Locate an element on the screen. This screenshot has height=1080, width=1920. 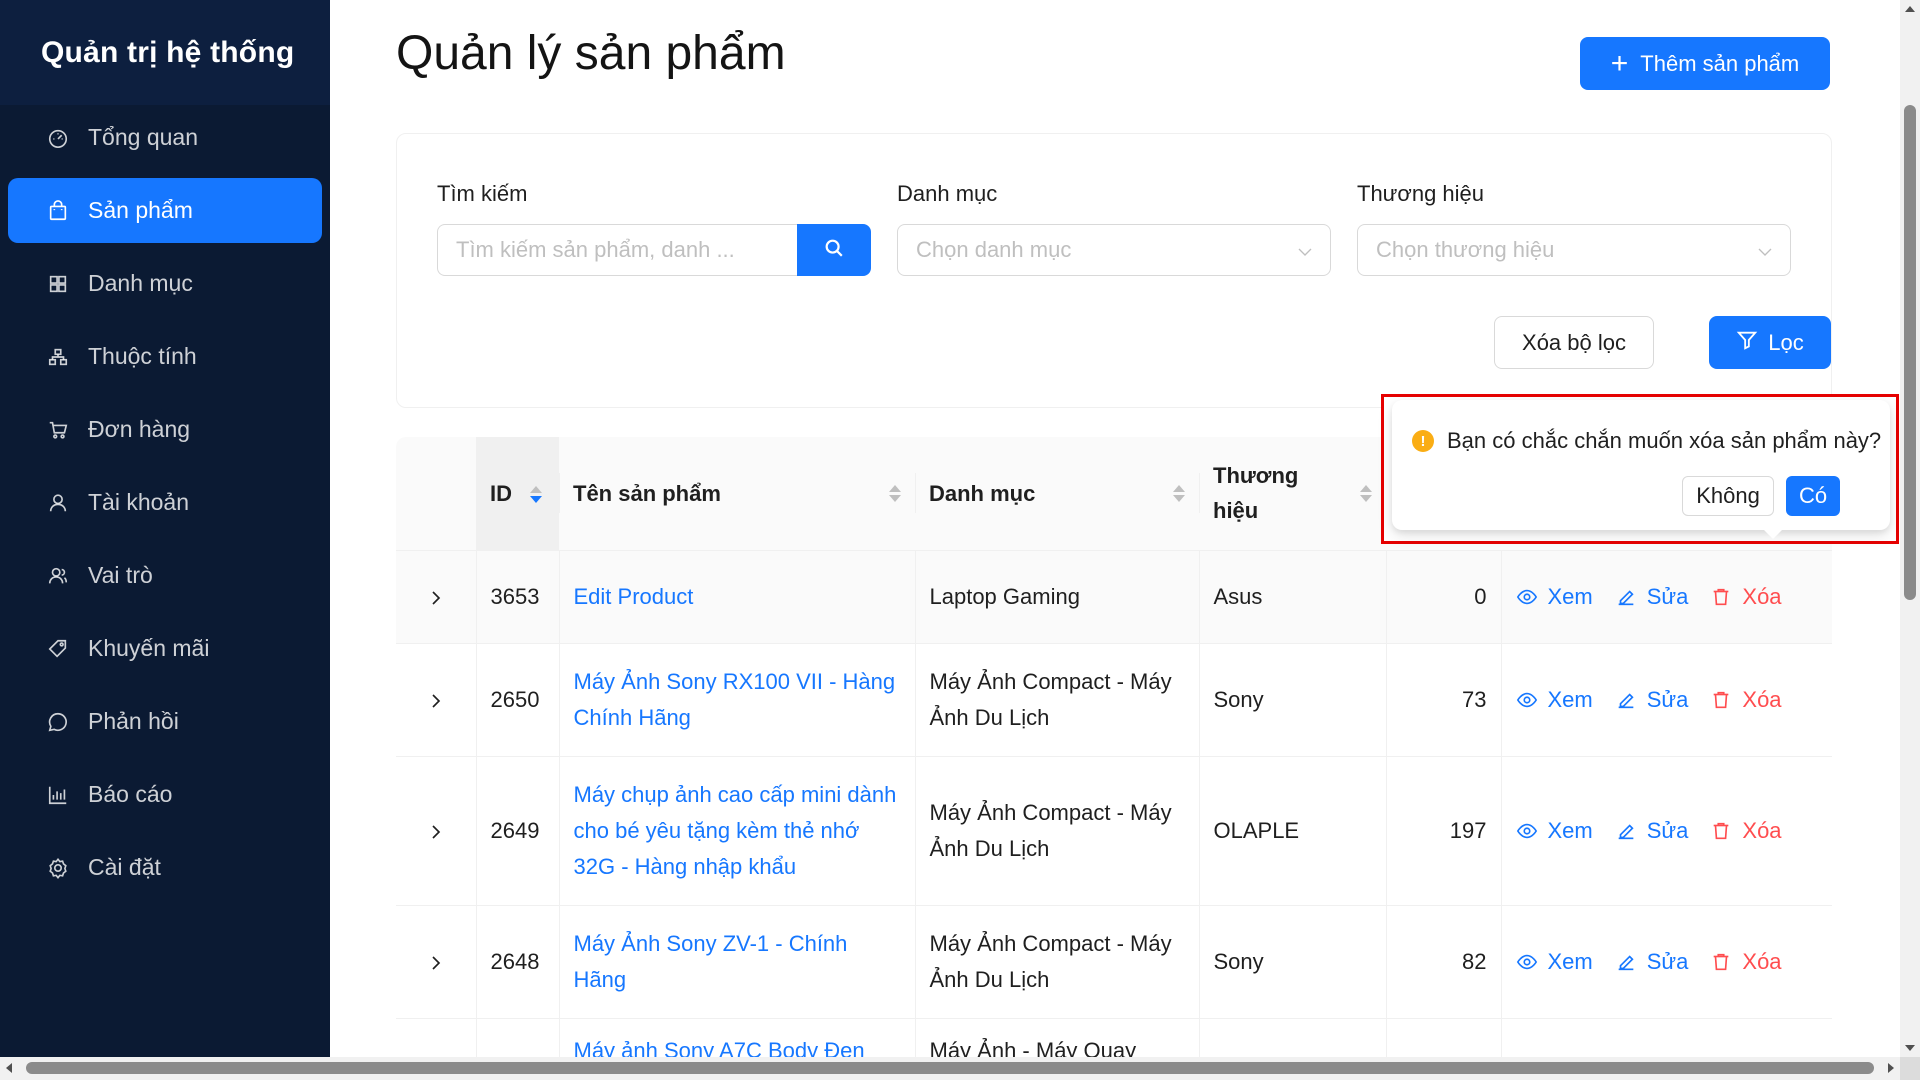
category-label: Danh mục is located at coordinates (947, 193).